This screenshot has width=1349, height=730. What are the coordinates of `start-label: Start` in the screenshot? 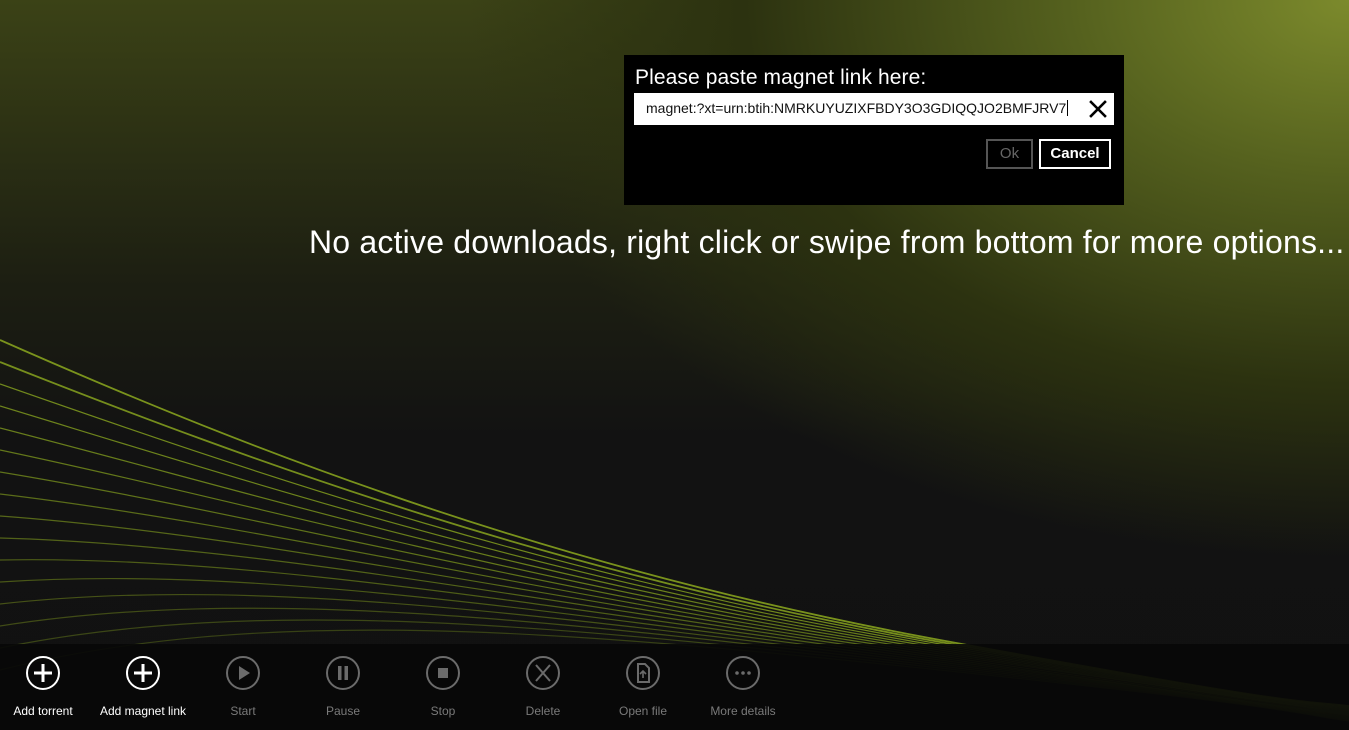 It's located at (243, 711).